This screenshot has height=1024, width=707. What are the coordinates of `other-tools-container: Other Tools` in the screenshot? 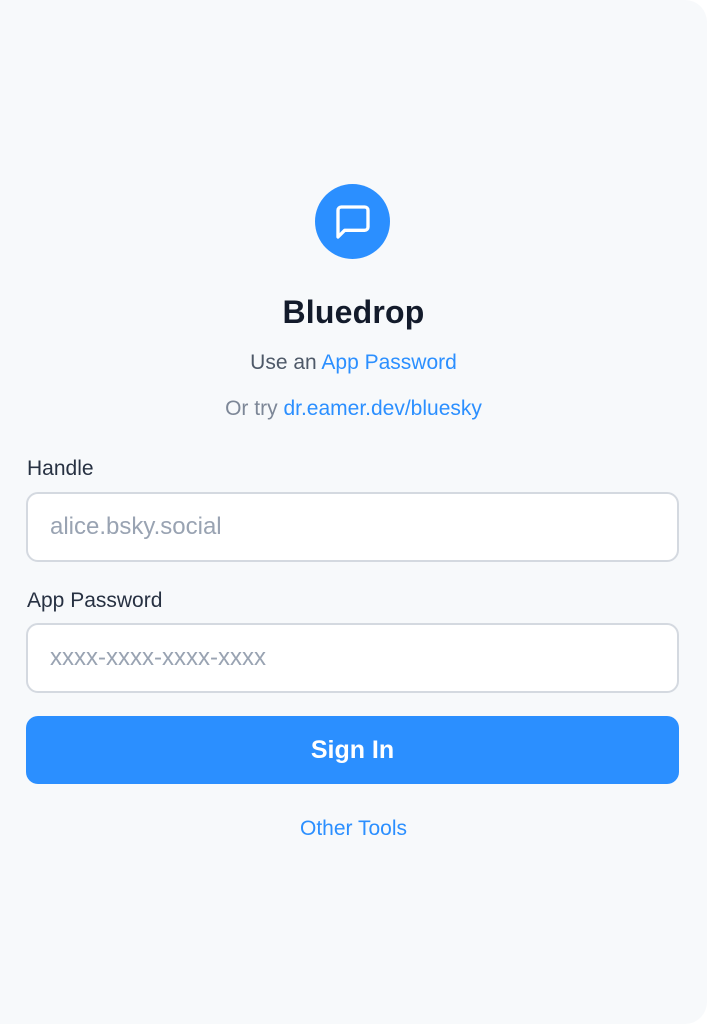 It's located at (353, 829).